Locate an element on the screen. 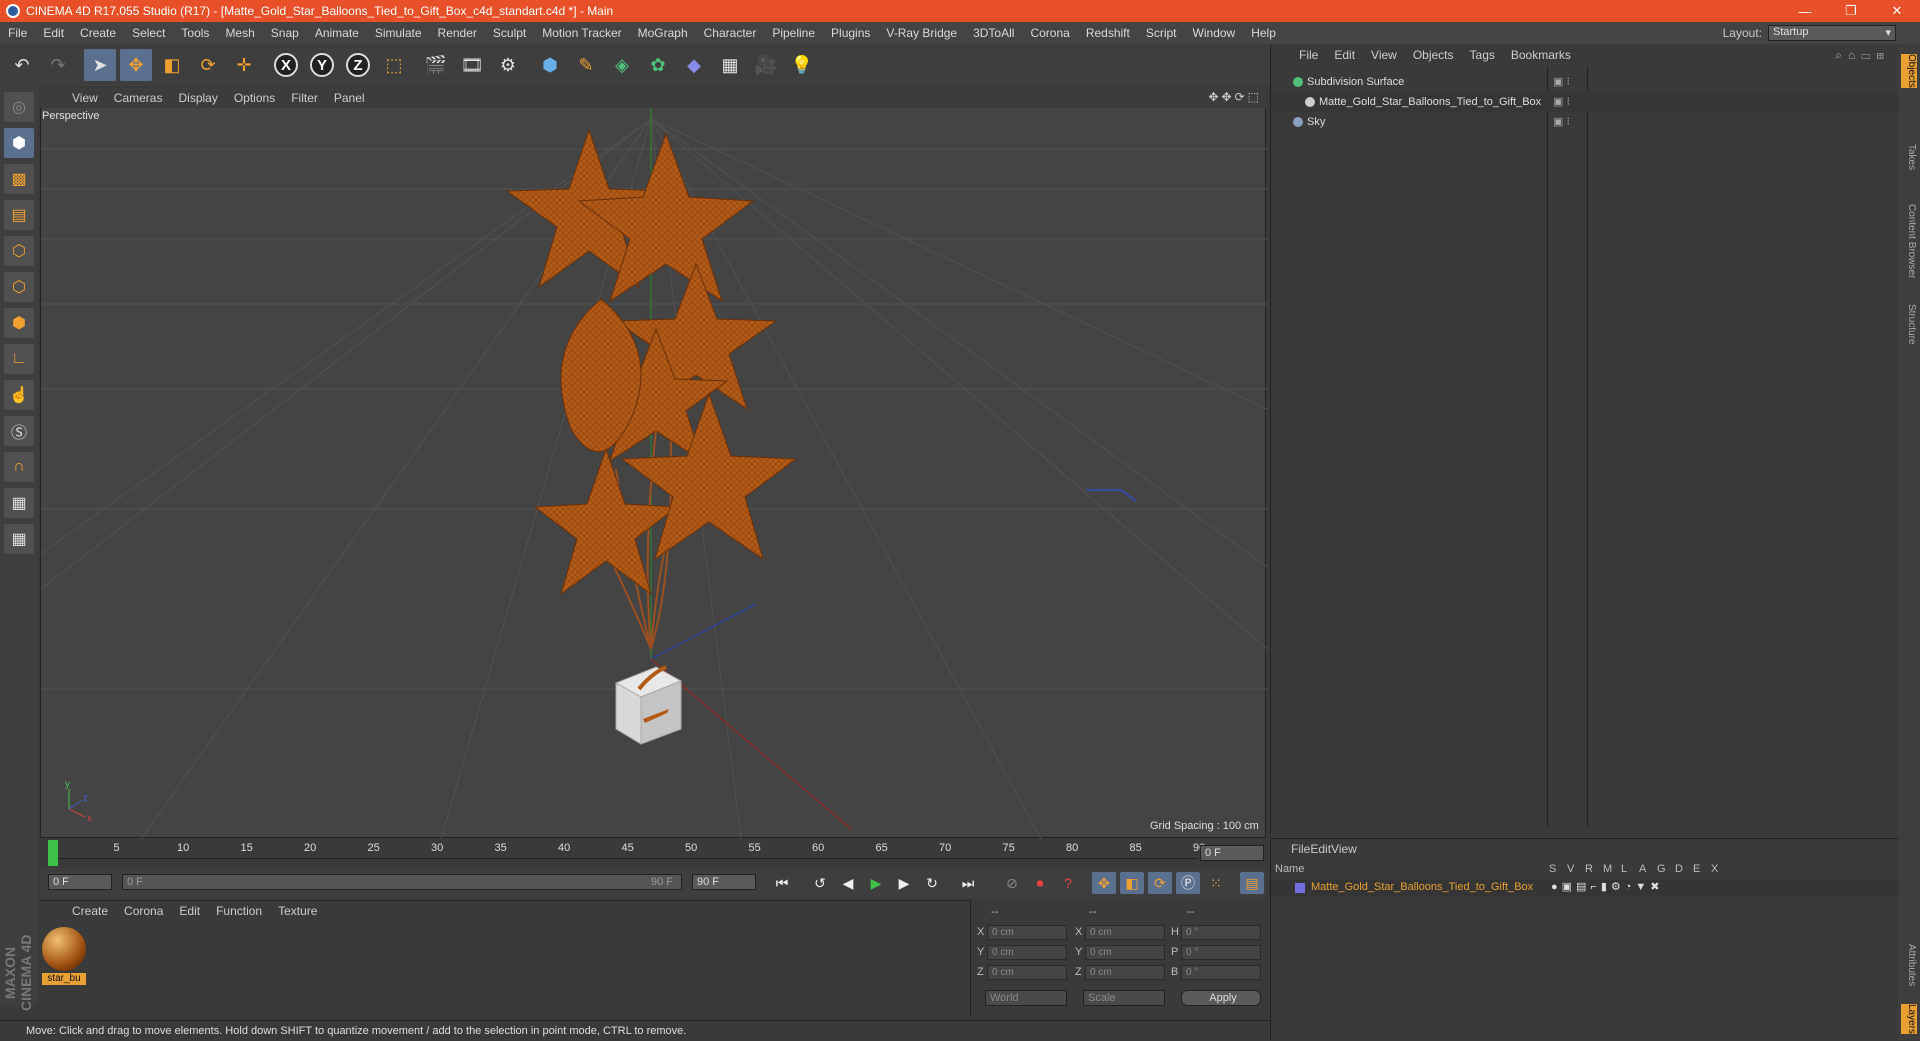 The height and width of the screenshot is (1041, 1920). viewport-menu-panel: Panel is located at coordinates (349, 98).